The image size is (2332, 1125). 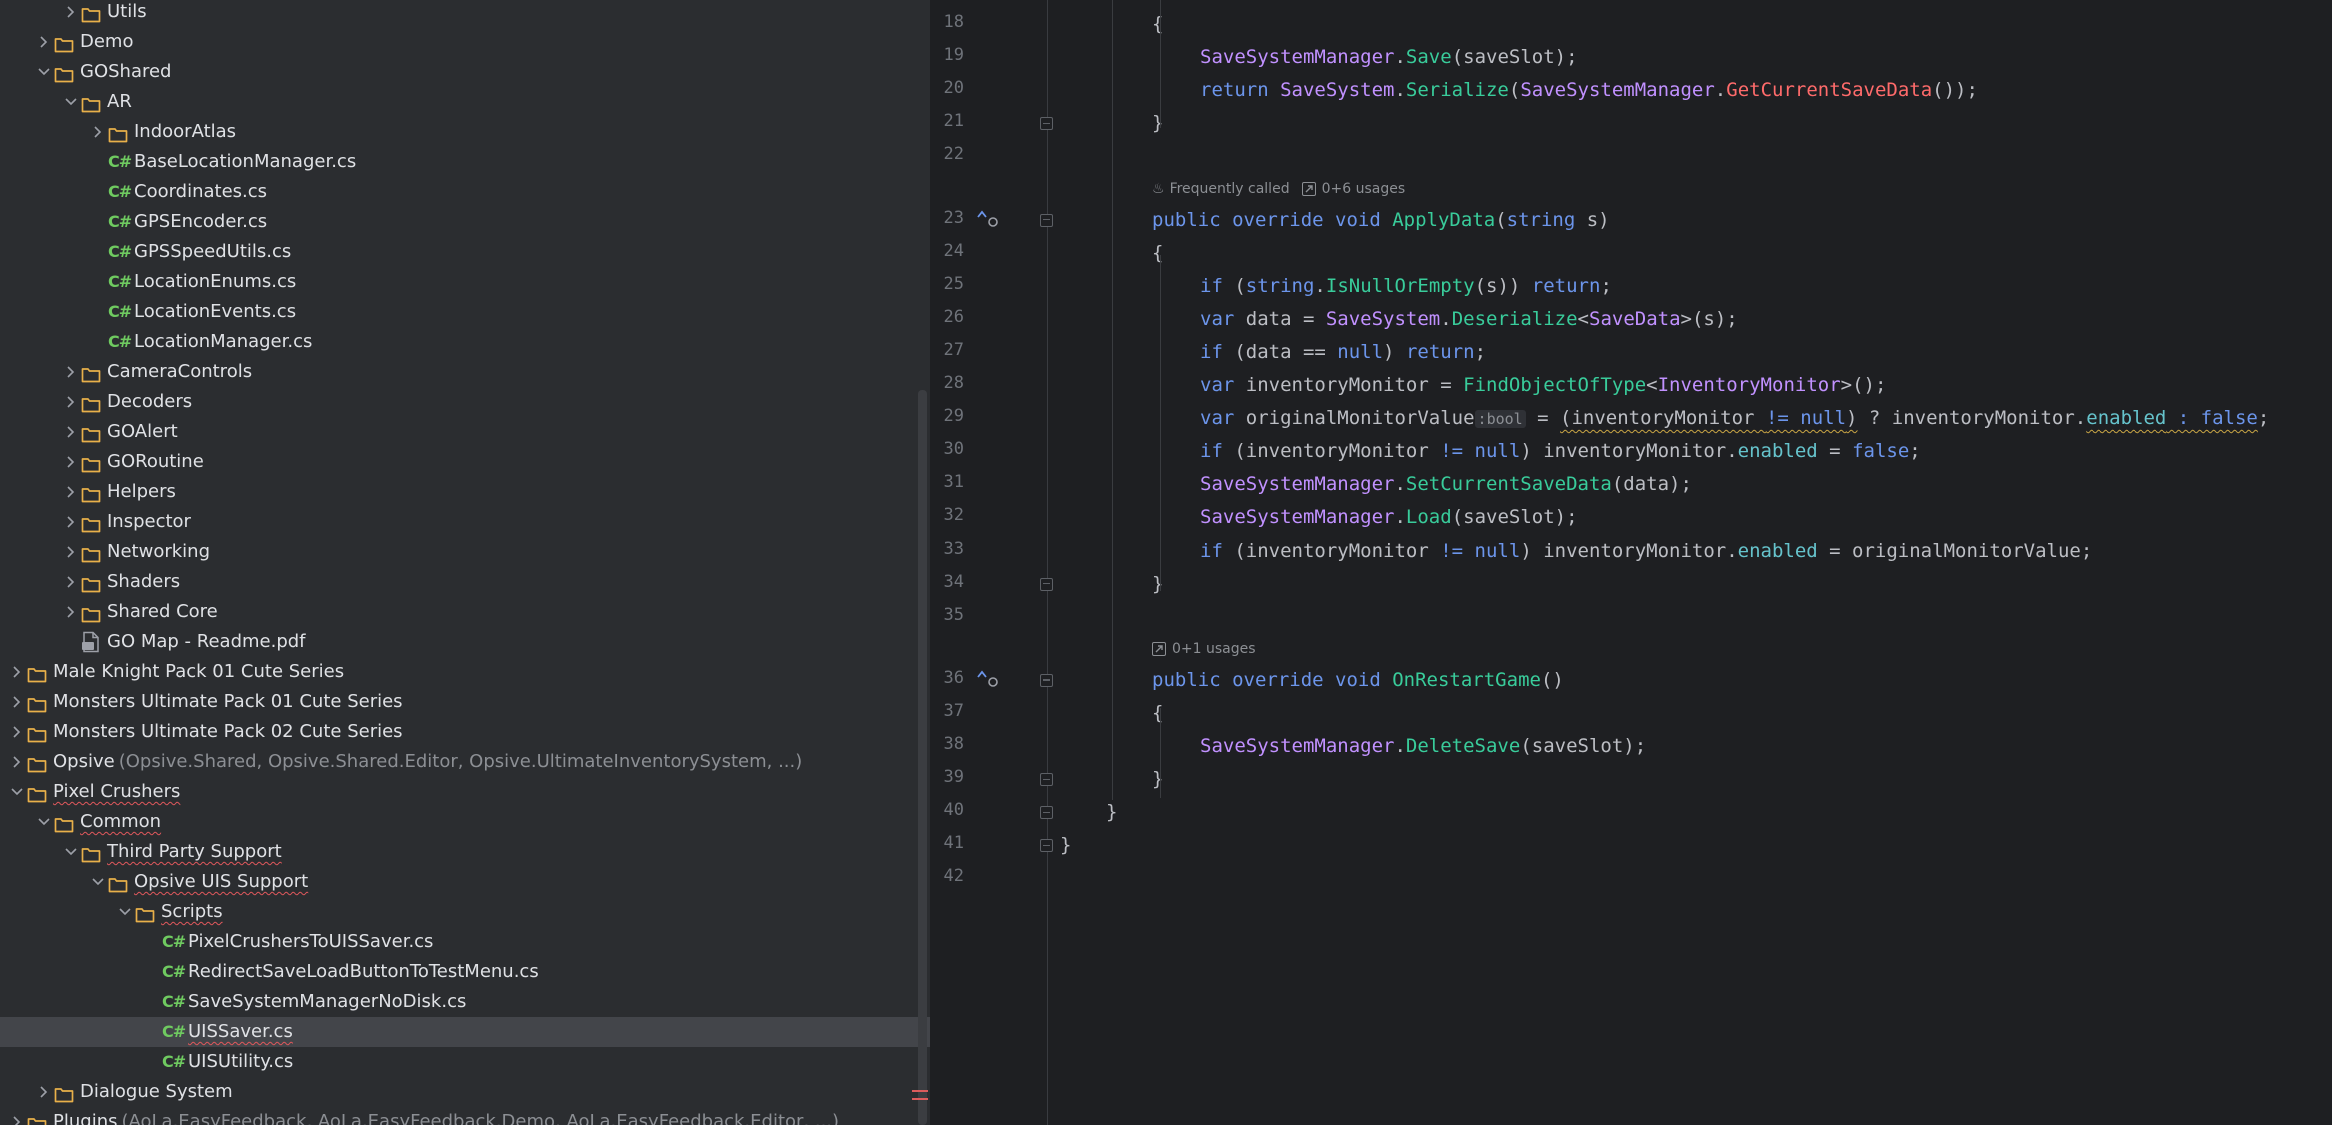 What do you see at coordinates (465, 432) in the screenshot?
I see `tree-folder-row: GOAlert` at bounding box center [465, 432].